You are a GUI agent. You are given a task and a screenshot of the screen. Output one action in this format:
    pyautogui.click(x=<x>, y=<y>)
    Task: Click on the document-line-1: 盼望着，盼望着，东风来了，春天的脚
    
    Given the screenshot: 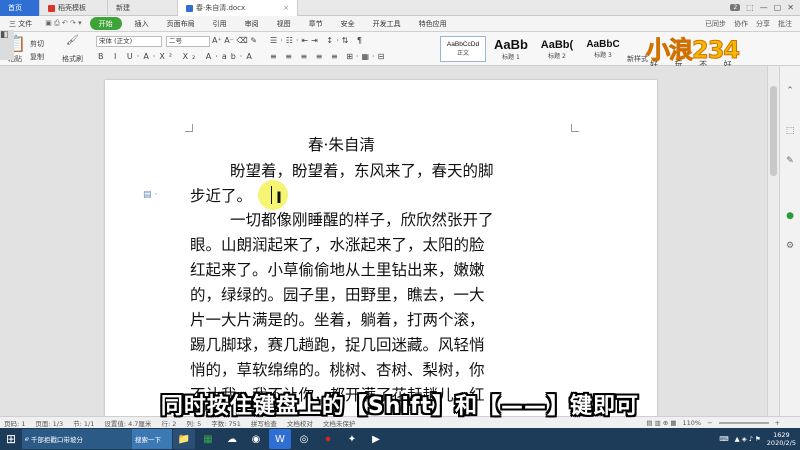 What is the action you would take?
    pyautogui.click(x=362, y=171)
    